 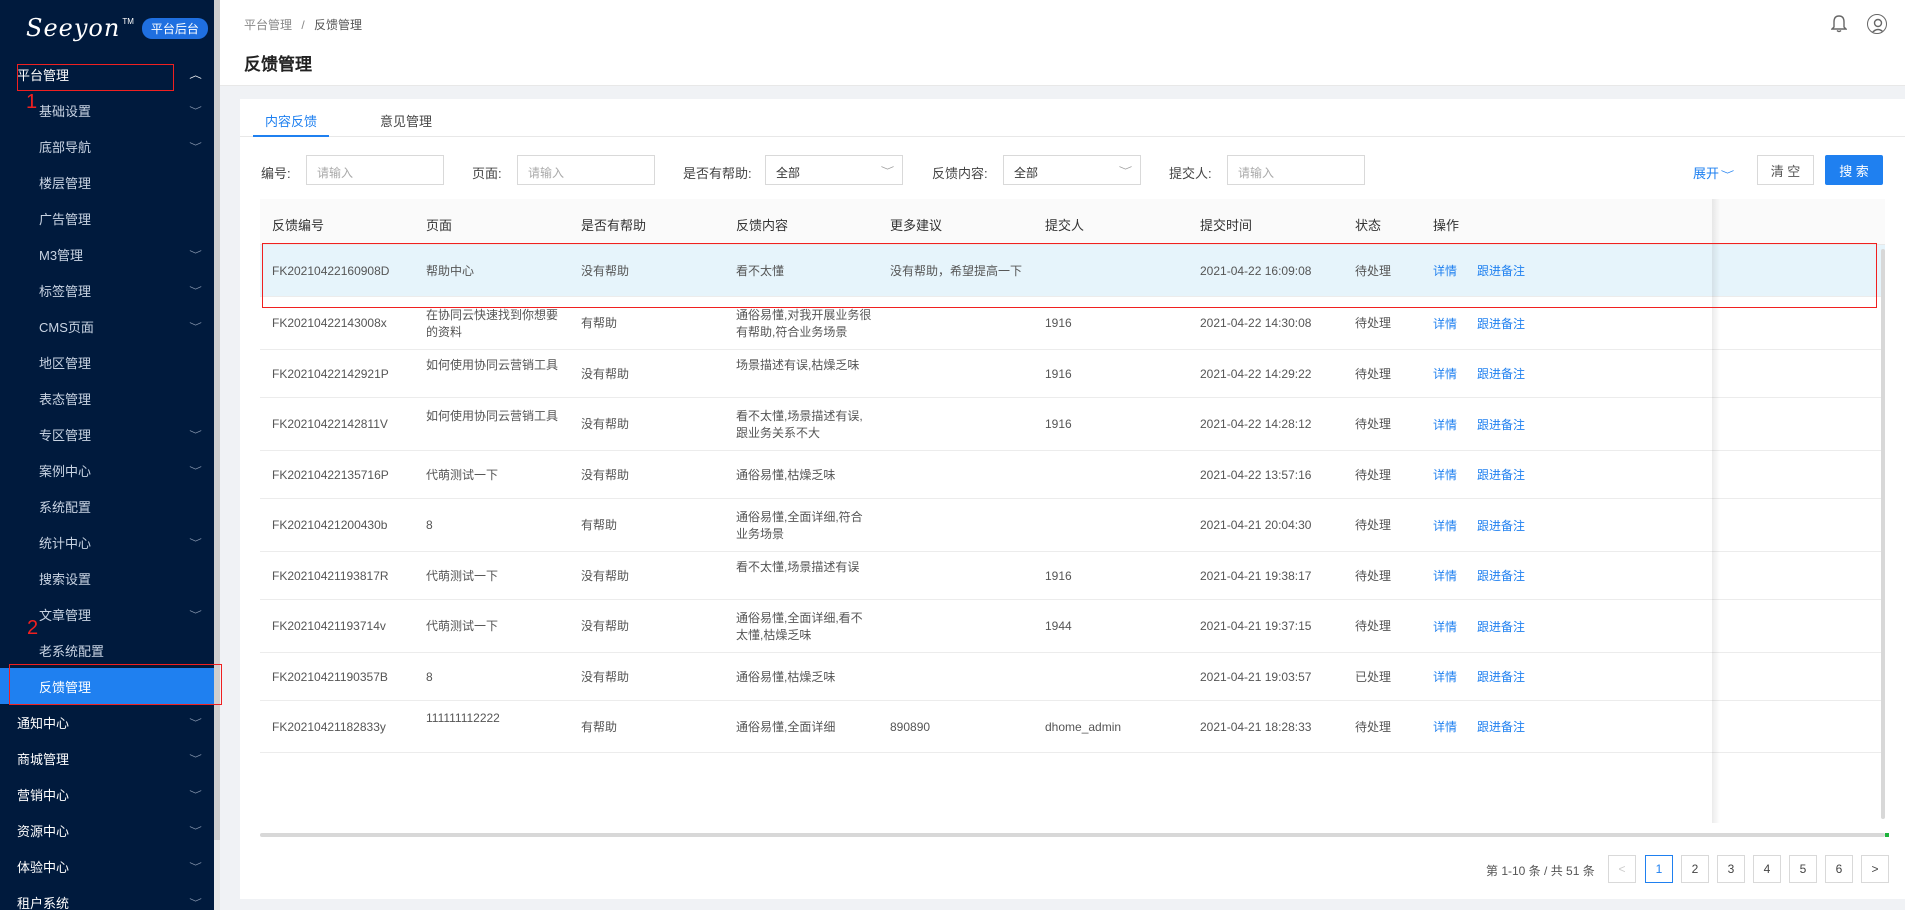 I want to click on table-cell-submitter: dhome_admin, so click(x=1083, y=726).